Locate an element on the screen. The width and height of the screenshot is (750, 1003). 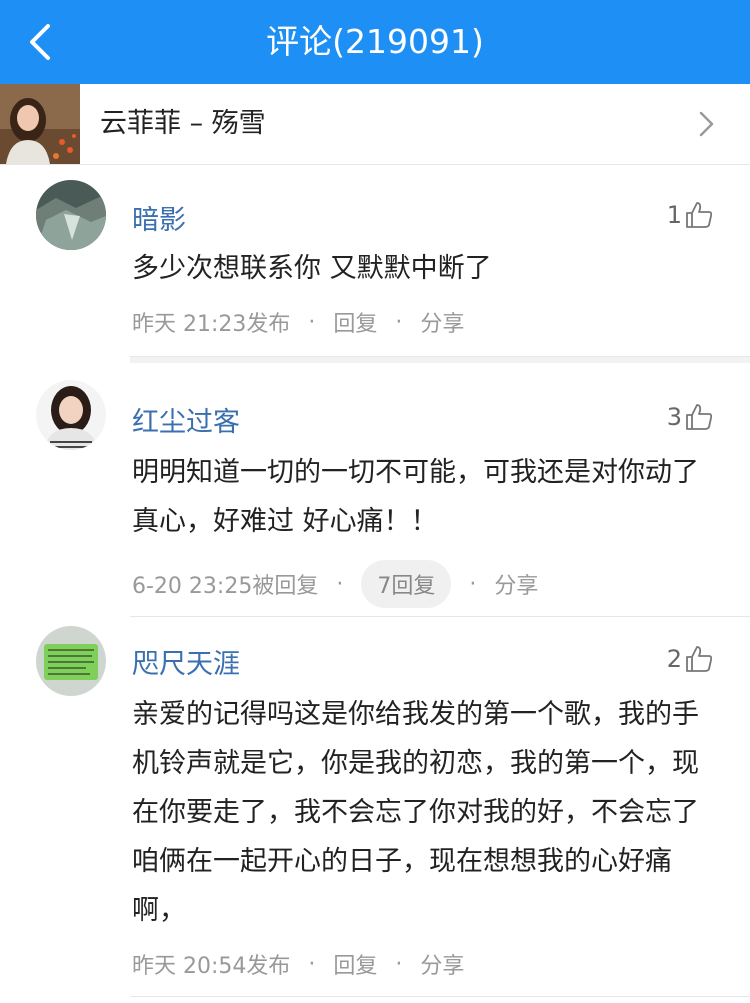
like-count: 2 is located at coordinates (674, 659).